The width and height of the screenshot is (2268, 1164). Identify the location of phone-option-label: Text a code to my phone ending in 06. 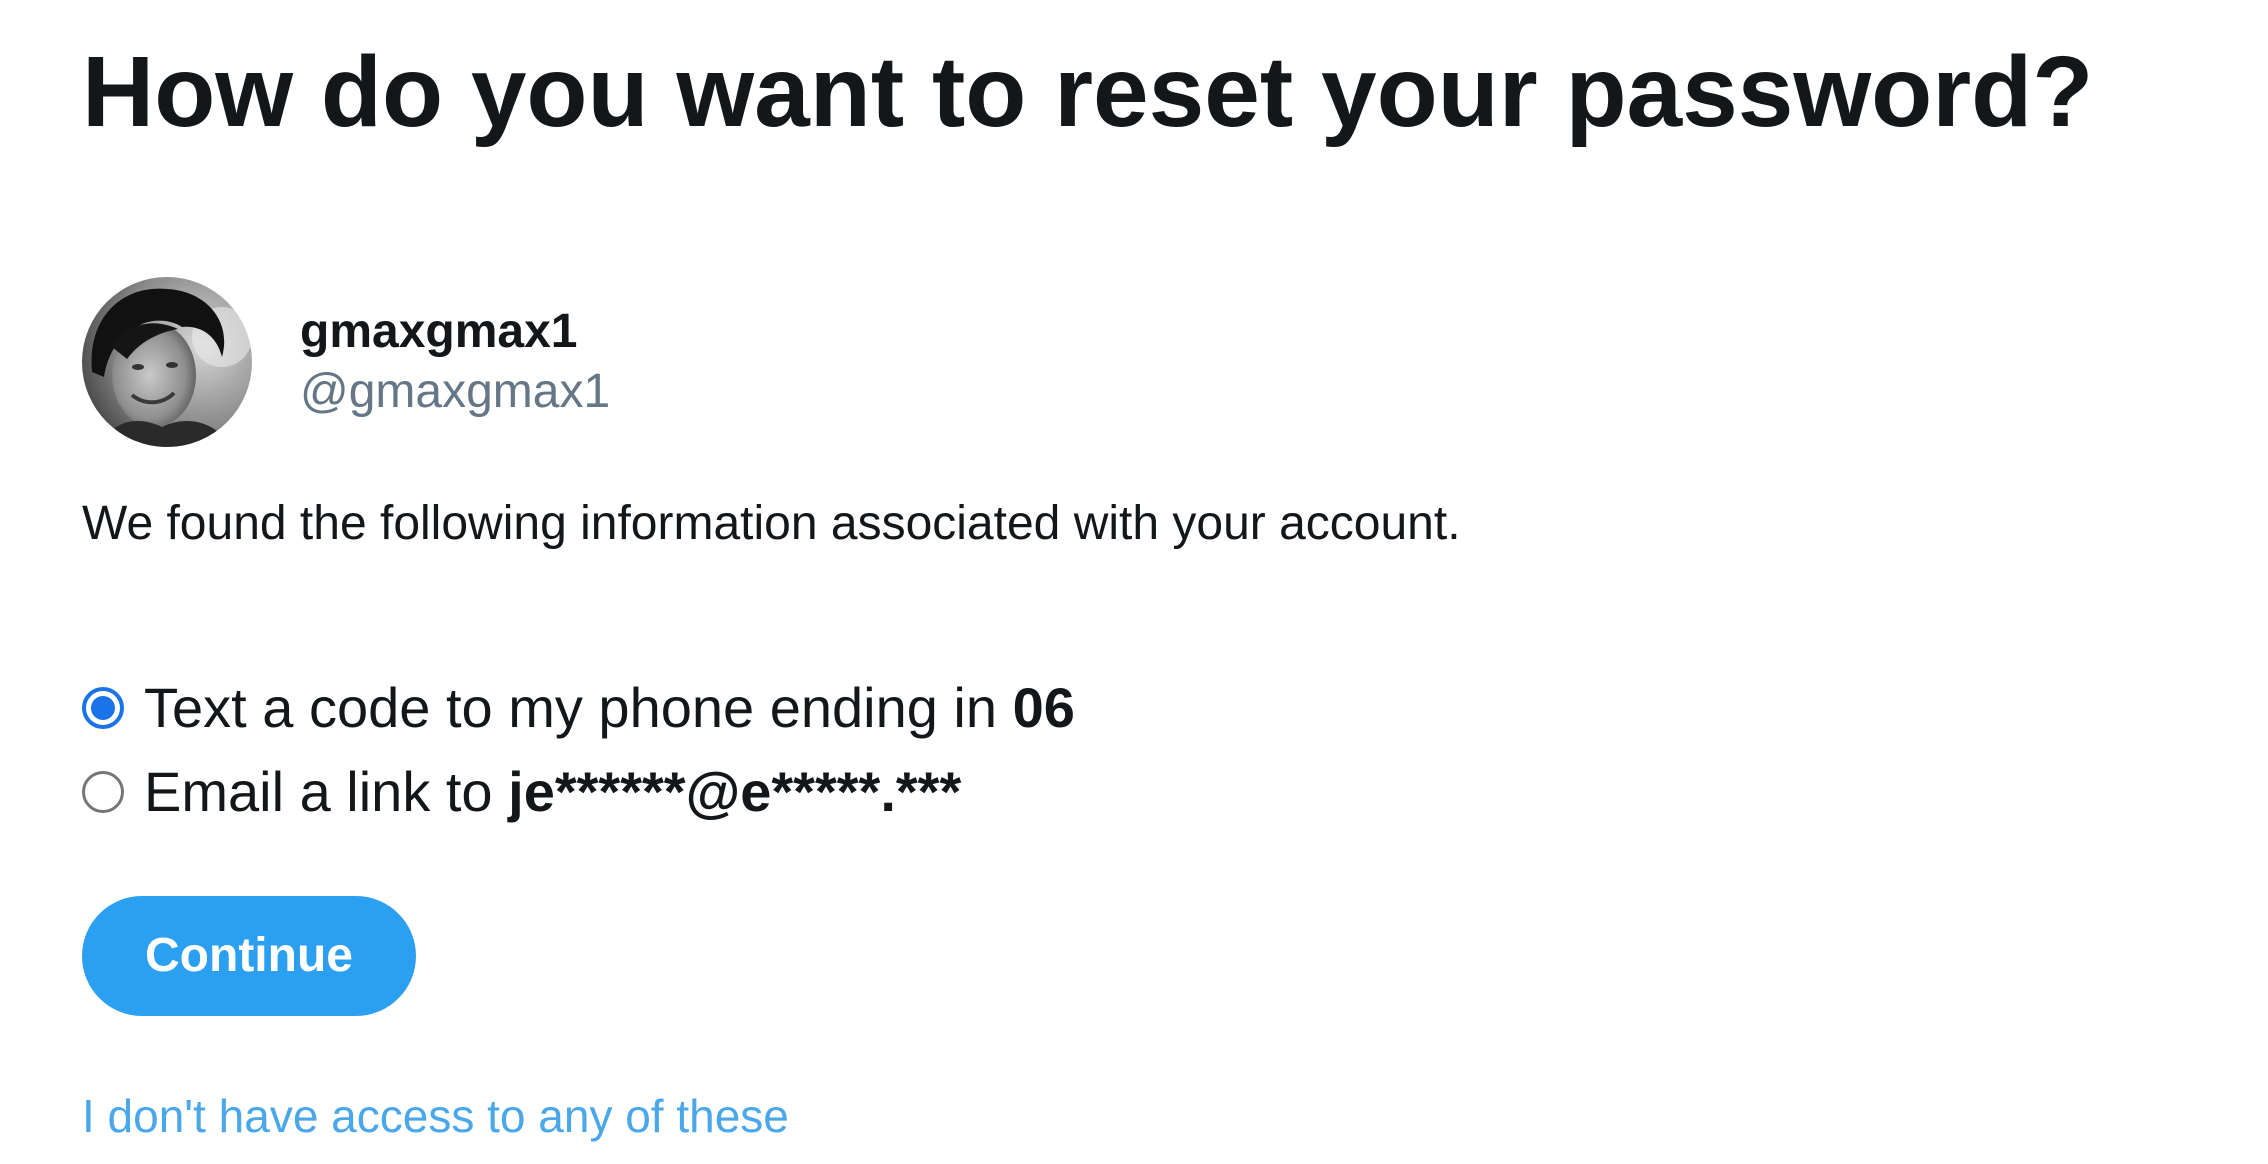
(609, 708).